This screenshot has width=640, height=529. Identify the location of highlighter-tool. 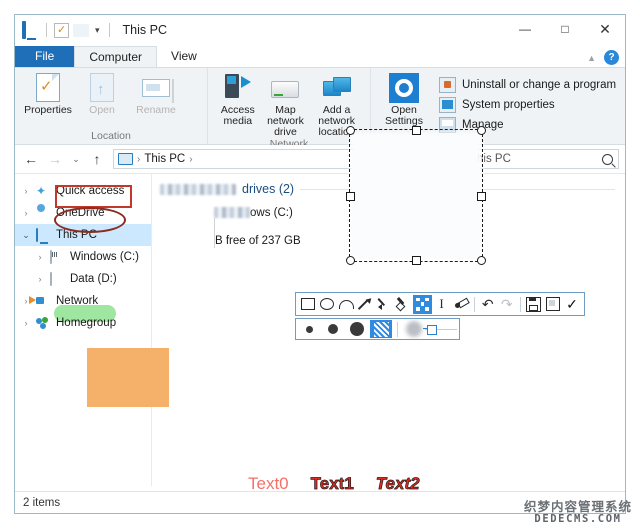
(403, 304).